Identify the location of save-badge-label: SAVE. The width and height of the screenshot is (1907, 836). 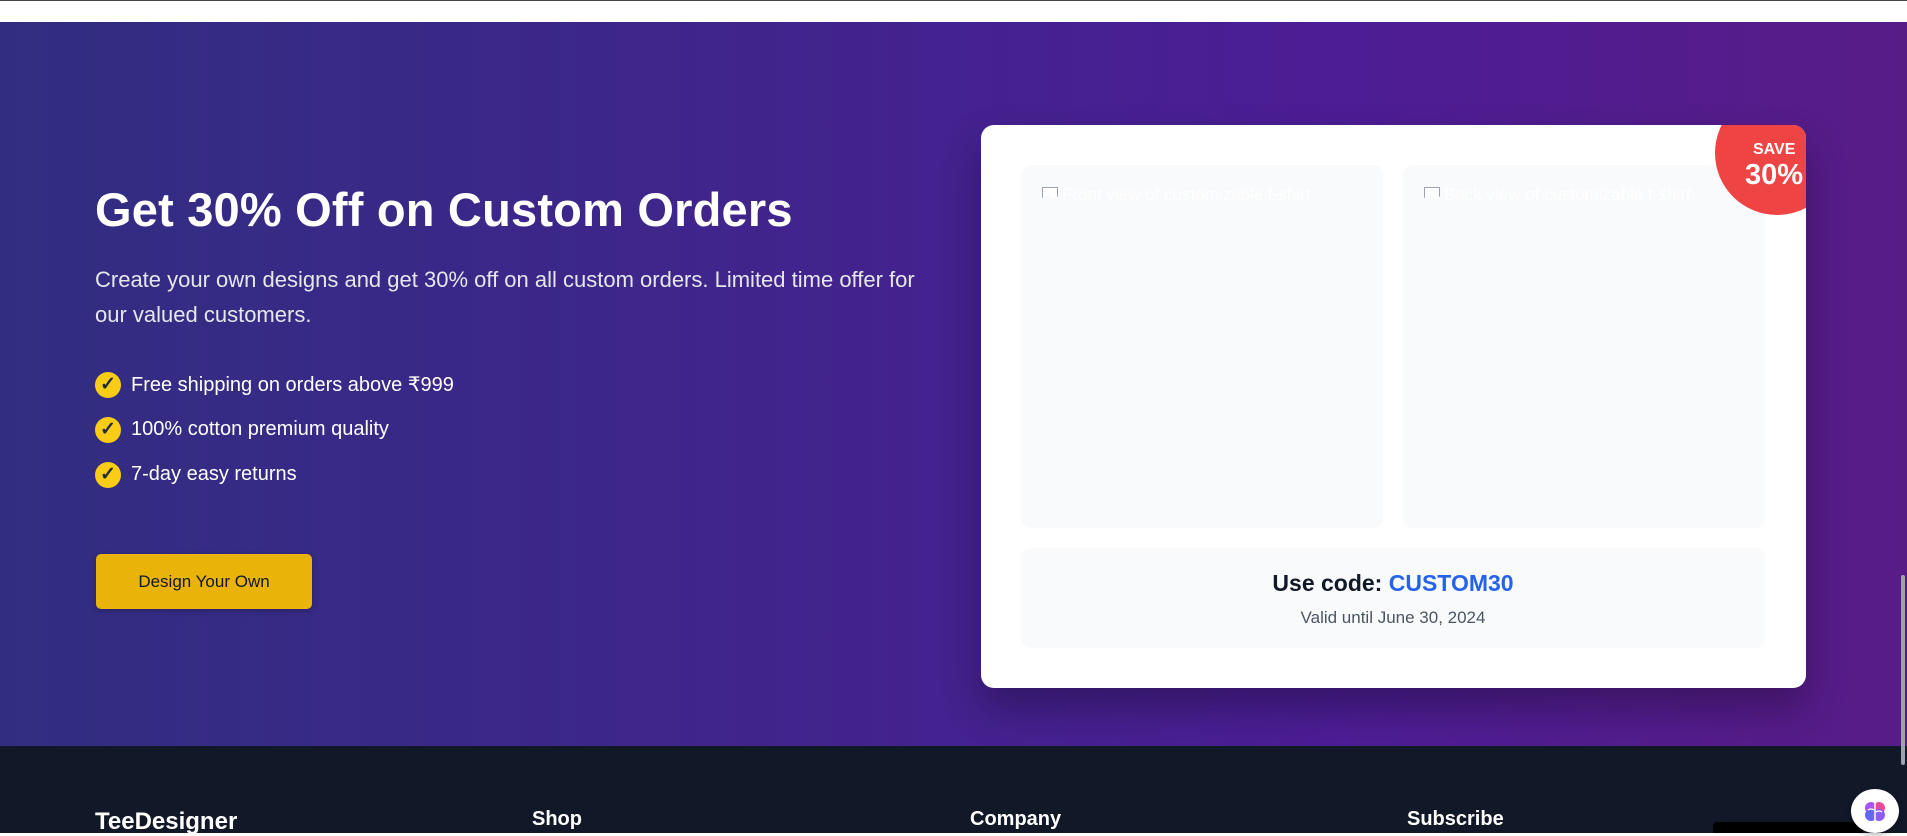
(1774, 149).